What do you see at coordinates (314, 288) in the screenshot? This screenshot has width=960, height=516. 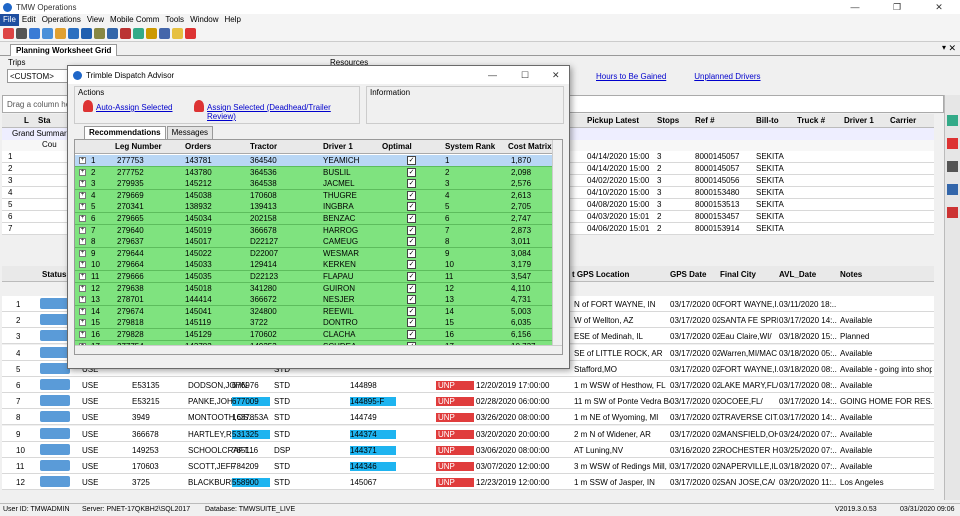 I see `table-row: +12 279638 145018 341280 GUIRON ✓ 12 4,110` at bounding box center [314, 288].